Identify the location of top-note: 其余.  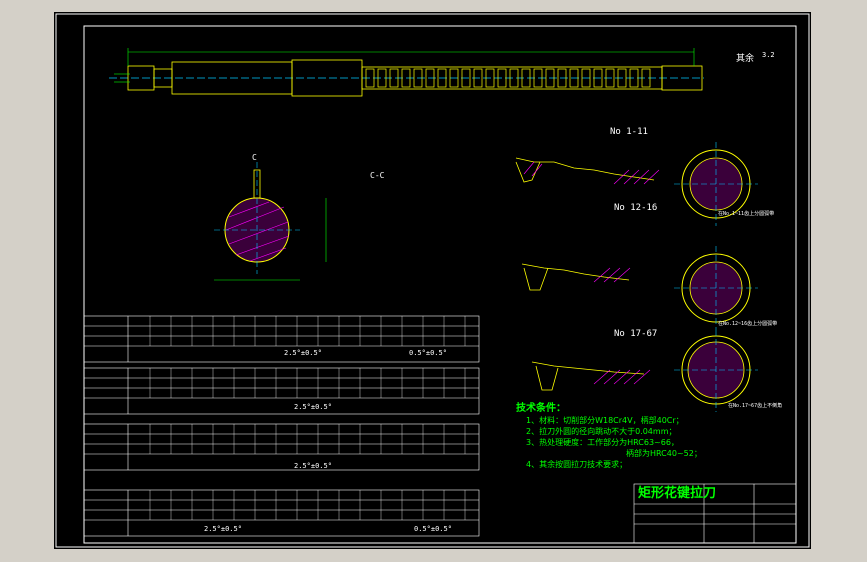
(745, 59).